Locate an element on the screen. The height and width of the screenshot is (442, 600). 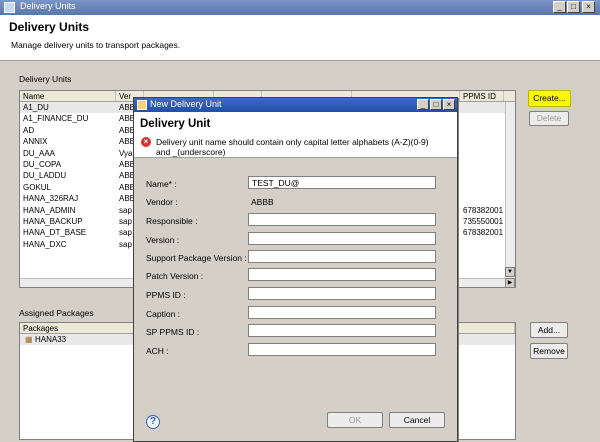
assigned-packages-label: Assigned Packages is located at coordinates (56, 313).